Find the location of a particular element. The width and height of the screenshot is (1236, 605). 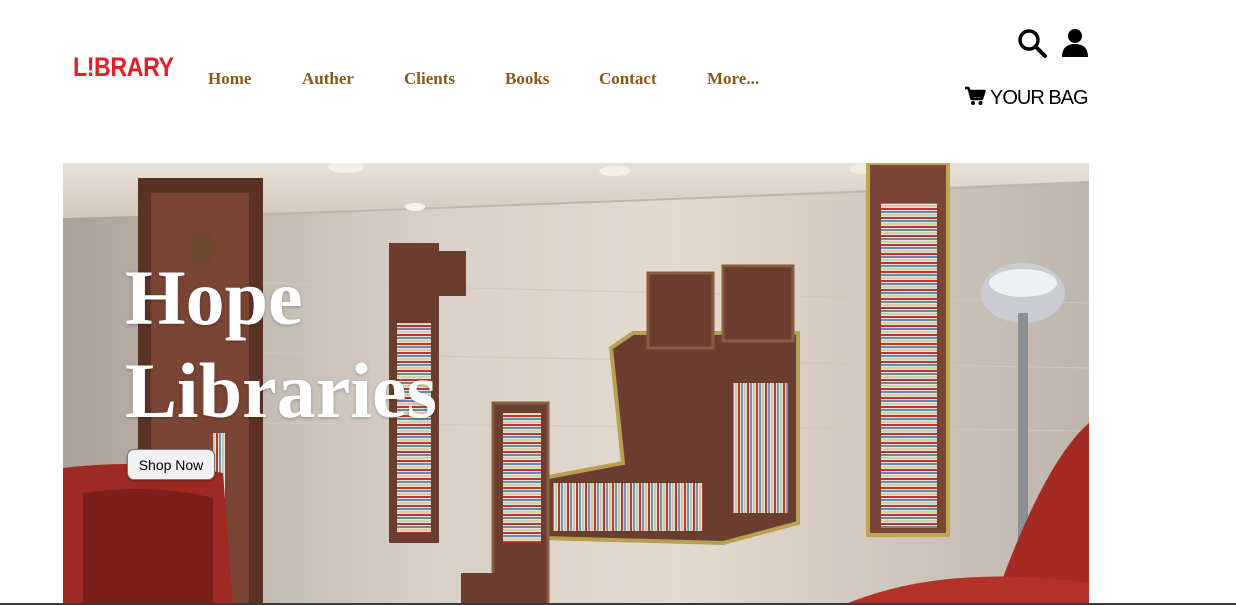

user-icon is located at coordinates (1075, 45).